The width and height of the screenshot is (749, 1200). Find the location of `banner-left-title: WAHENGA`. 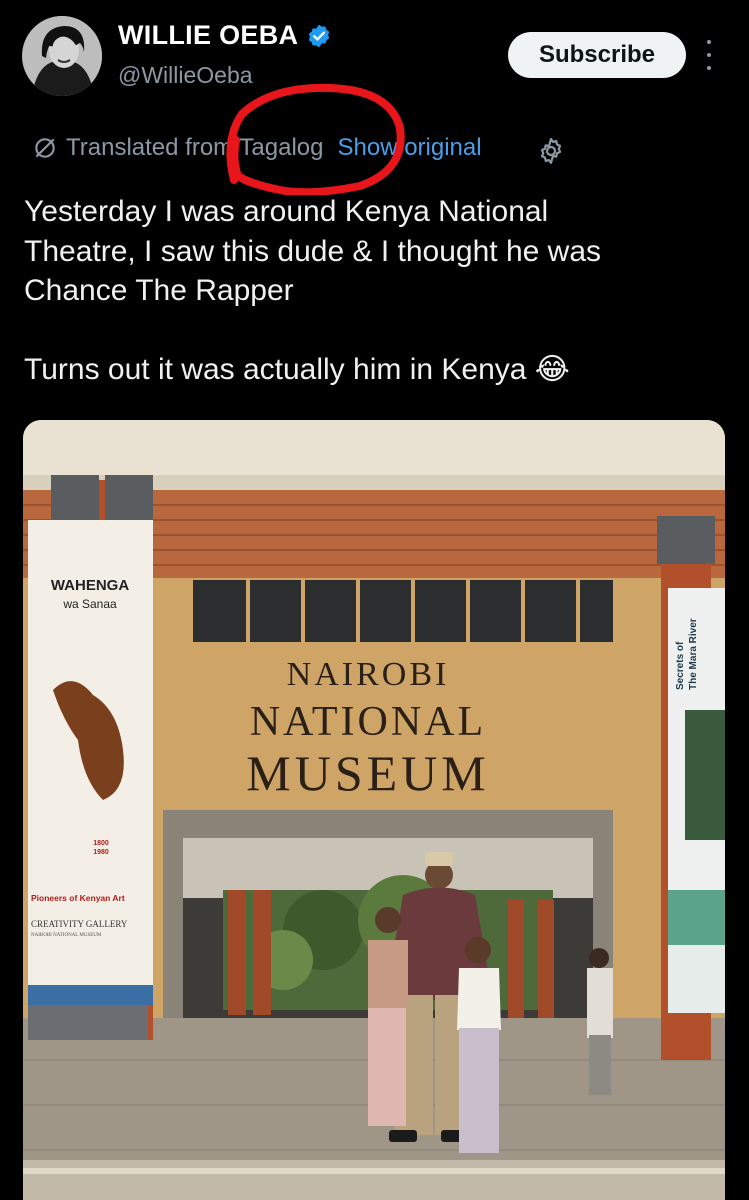

banner-left-title: WAHENGA is located at coordinates (90, 585).